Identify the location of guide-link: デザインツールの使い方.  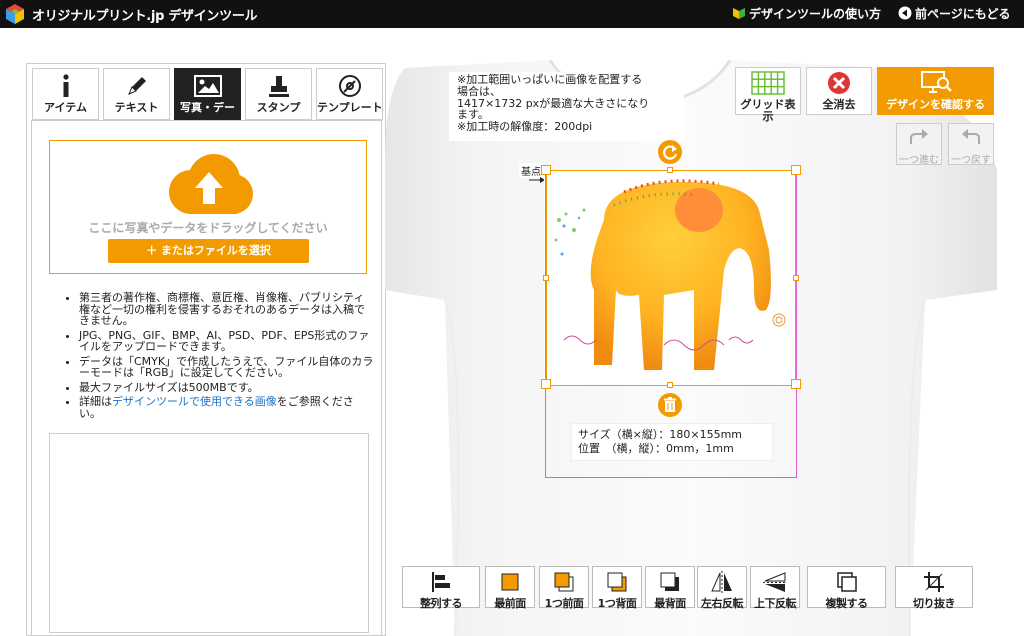
(806, 13).